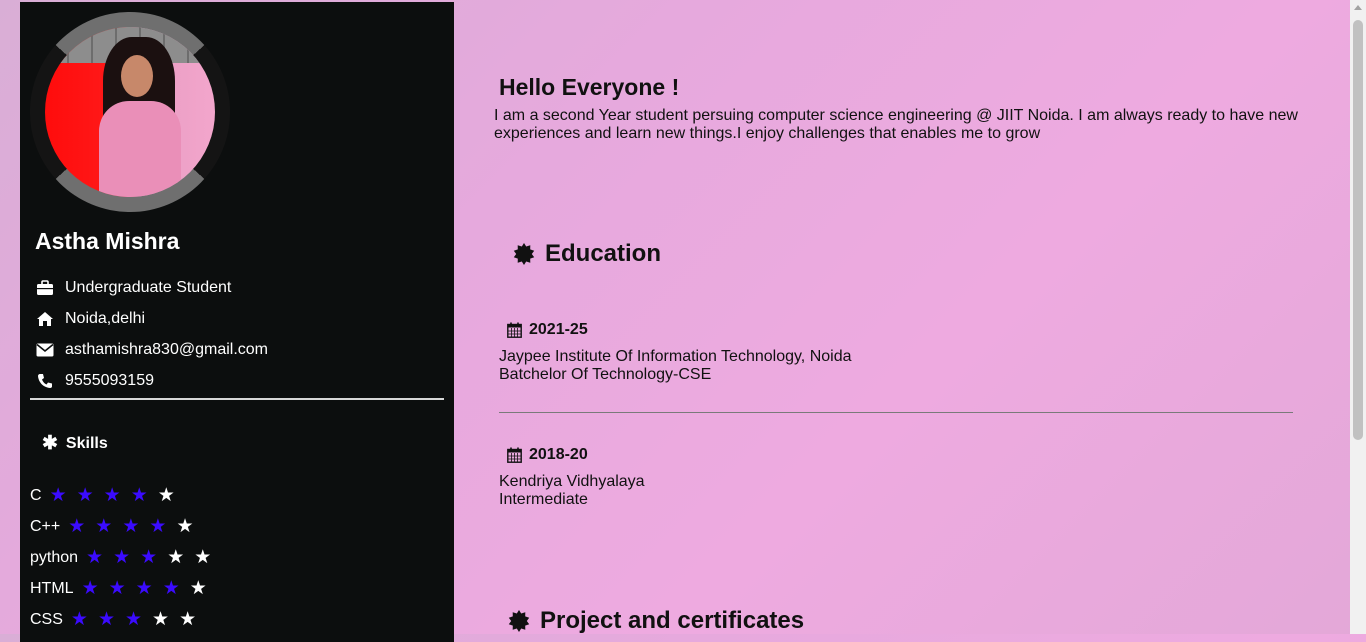 This screenshot has width=1366, height=642. I want to click on info-location: Noida,delhi, so click(90, 319).